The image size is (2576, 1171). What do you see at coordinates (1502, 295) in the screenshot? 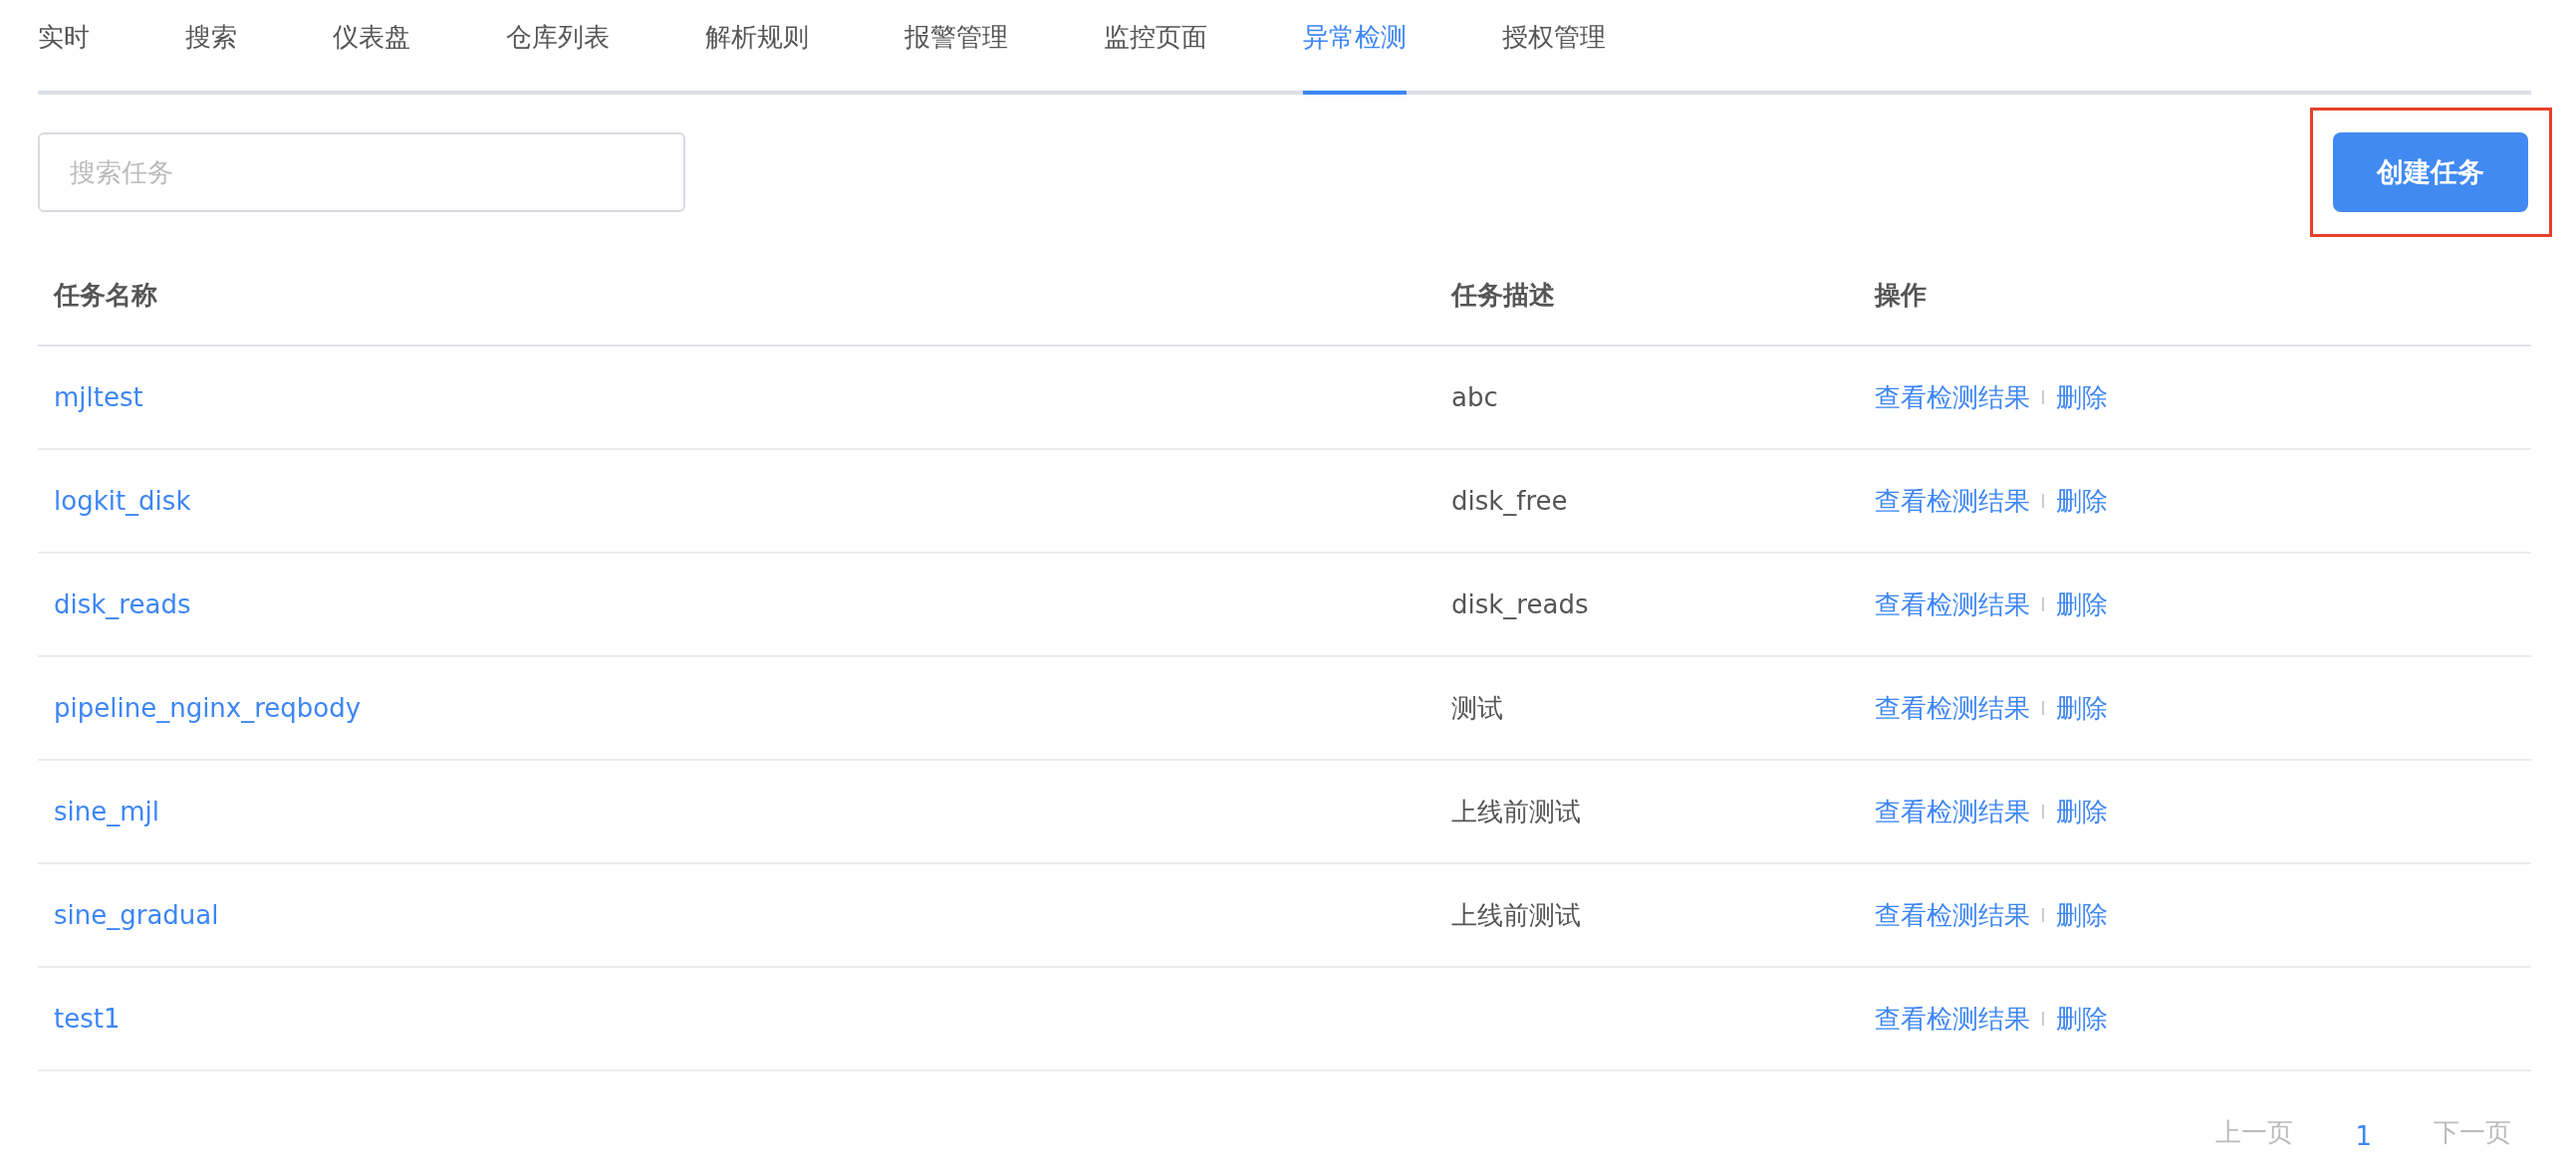
I see `column-header: 任务描述` at bounding box center [1502, 295].